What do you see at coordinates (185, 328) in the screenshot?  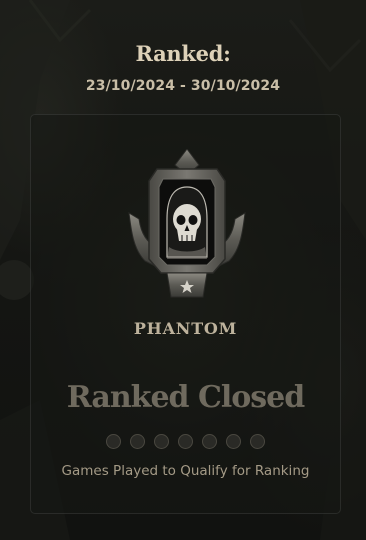 I see `rank-name: PHANTOM` at bounding box center [185, 328].